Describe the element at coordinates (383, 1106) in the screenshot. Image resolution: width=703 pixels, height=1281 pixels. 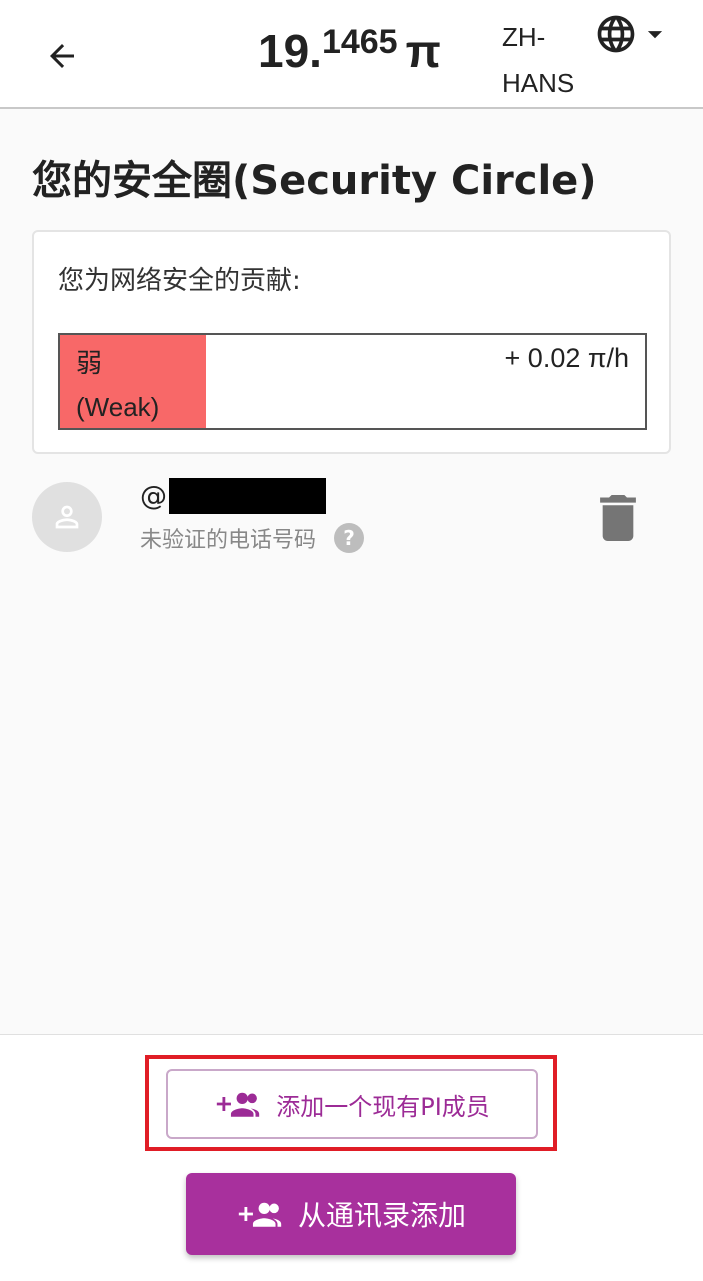
I see `add-existing-member-label: 添加一个现有PI成员` at that location.